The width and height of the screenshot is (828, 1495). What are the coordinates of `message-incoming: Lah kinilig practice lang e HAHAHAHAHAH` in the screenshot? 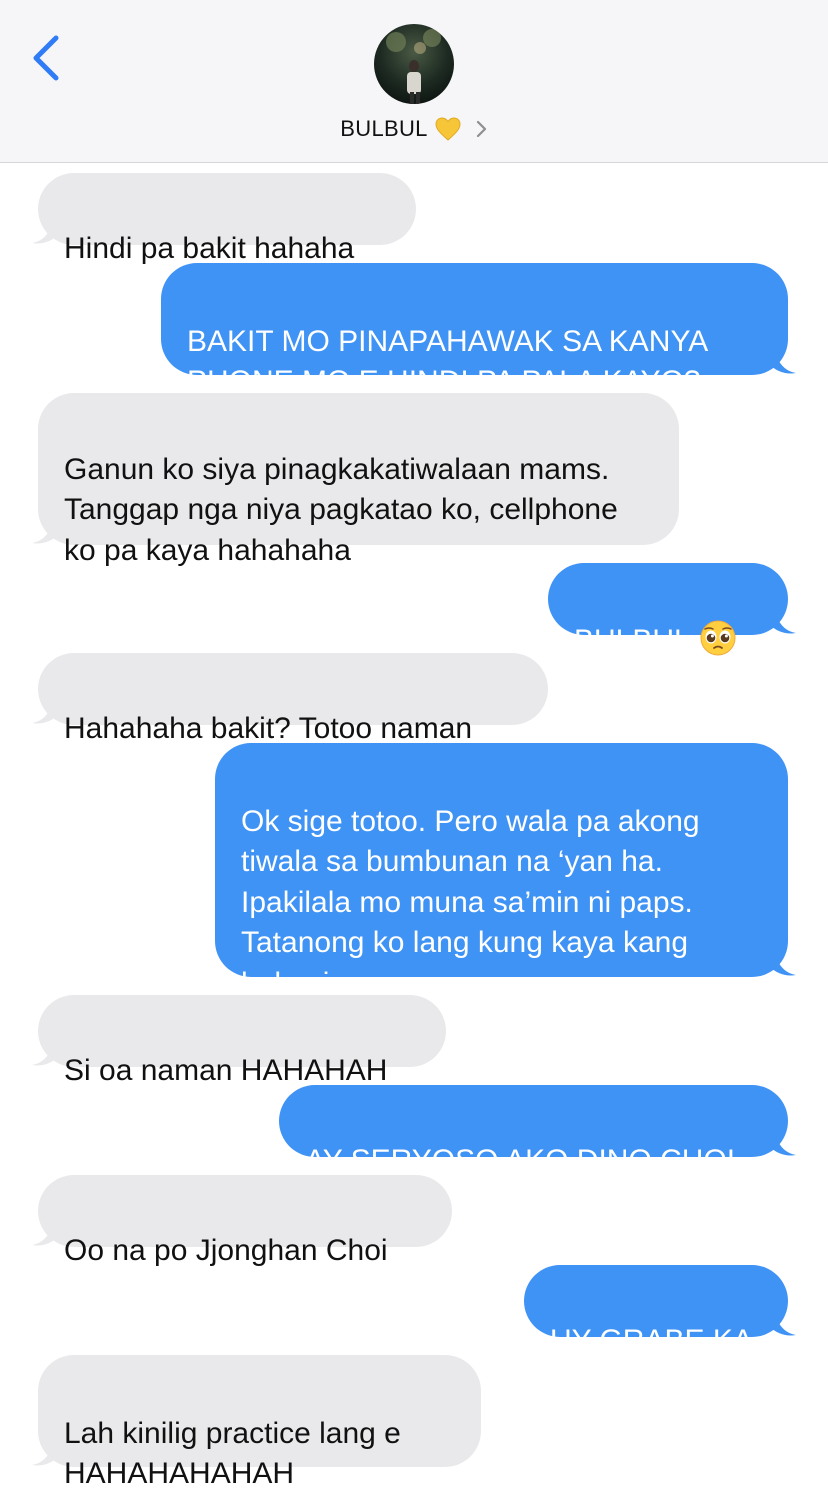 It's located at (259, 1422).